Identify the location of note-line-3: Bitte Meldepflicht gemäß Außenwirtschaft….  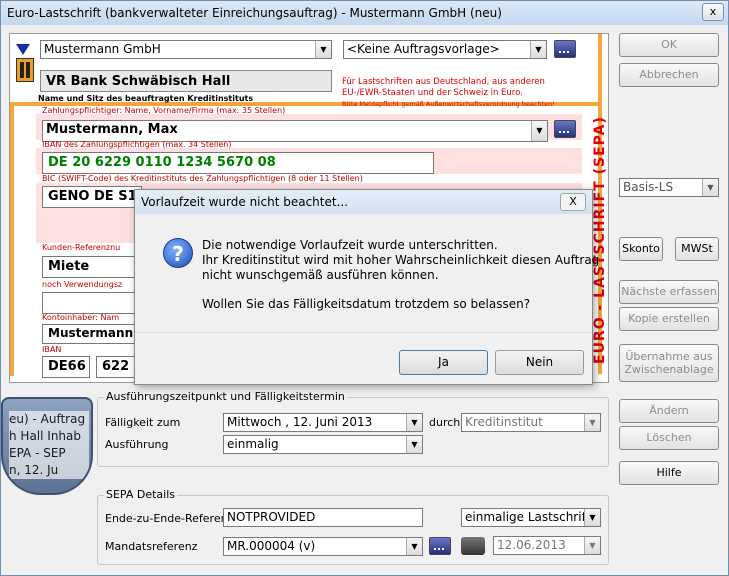
(448, 104).